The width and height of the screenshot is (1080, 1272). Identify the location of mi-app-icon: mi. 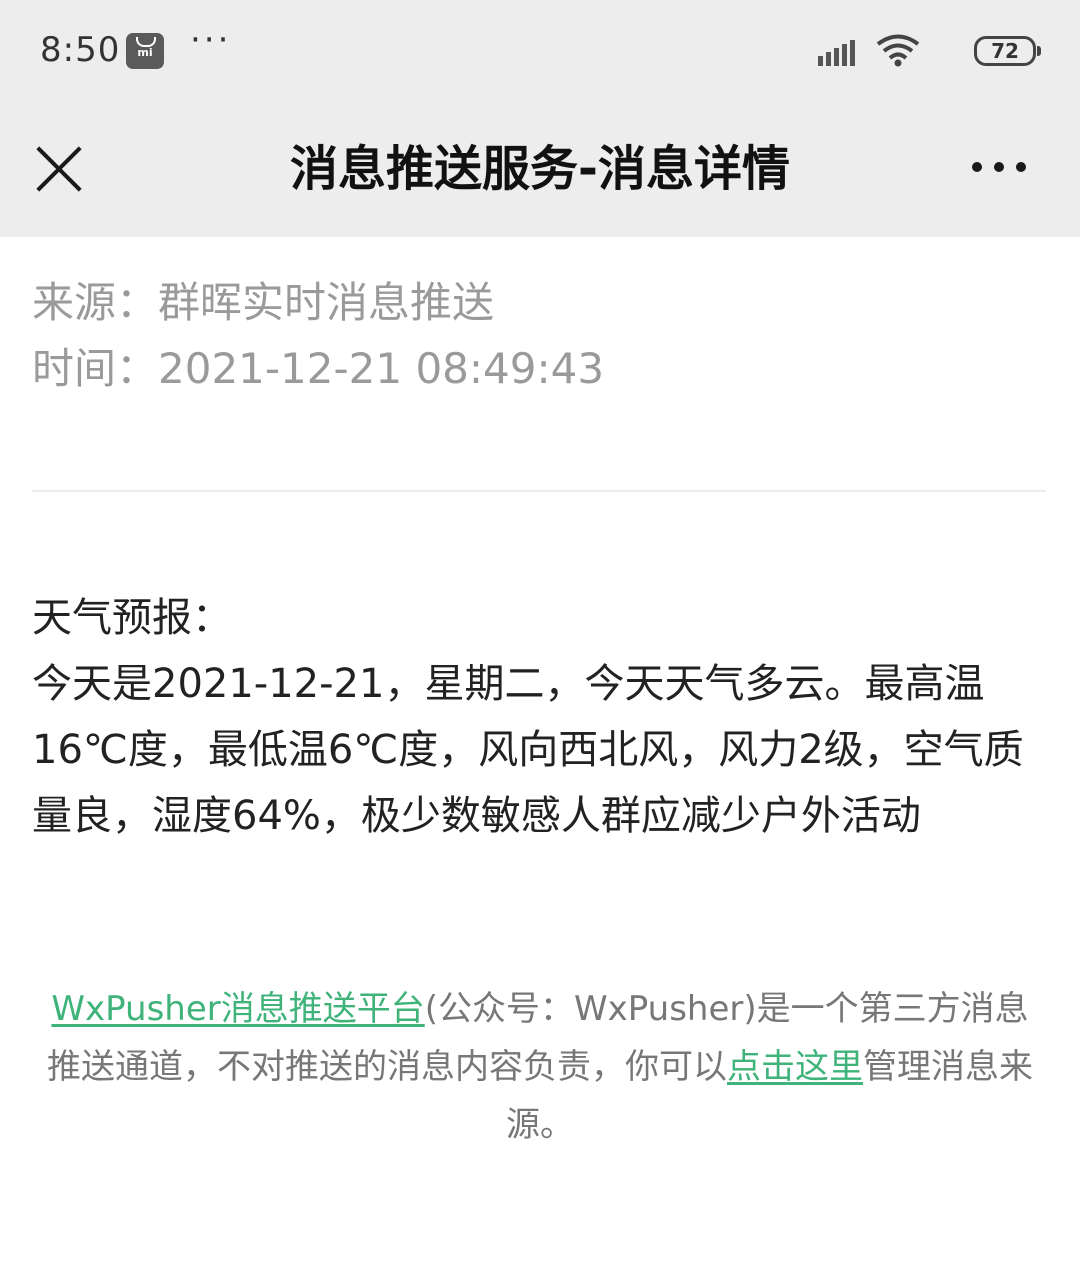
(145, 51).